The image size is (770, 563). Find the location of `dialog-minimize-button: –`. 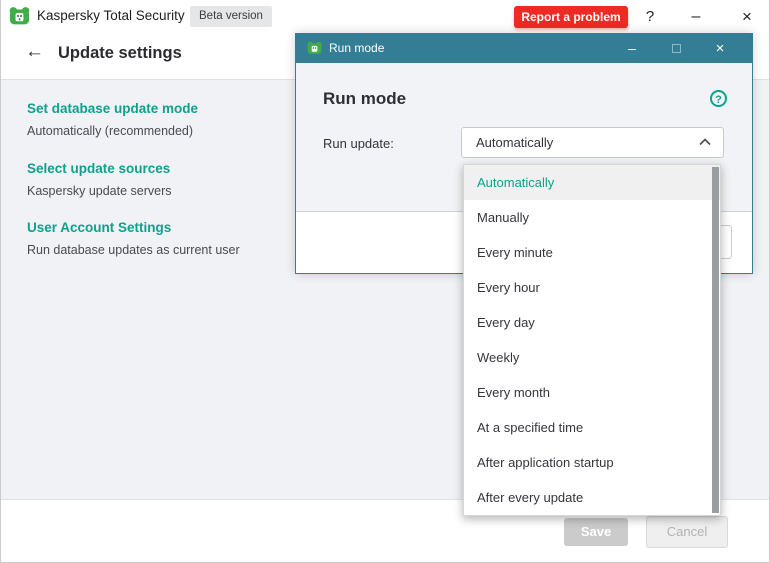

dialog-minimize-button: – is located at coordinates (632, 48).